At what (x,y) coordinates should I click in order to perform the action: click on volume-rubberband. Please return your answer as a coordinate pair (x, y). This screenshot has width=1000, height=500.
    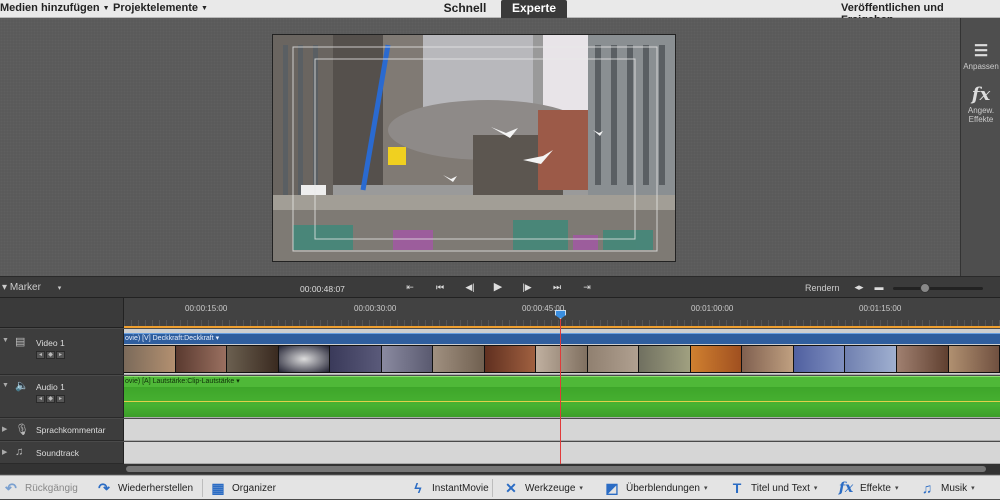
    Looking at the image, I should click on (562, 401).